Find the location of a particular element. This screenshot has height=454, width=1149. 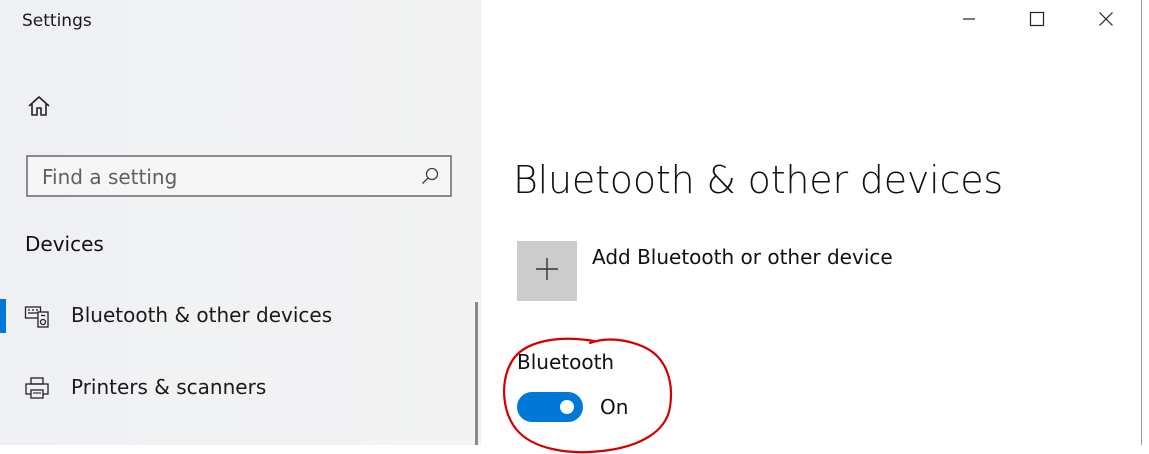

sidebar-item-label: Printers & scanners is located at coordinates (169, 387).